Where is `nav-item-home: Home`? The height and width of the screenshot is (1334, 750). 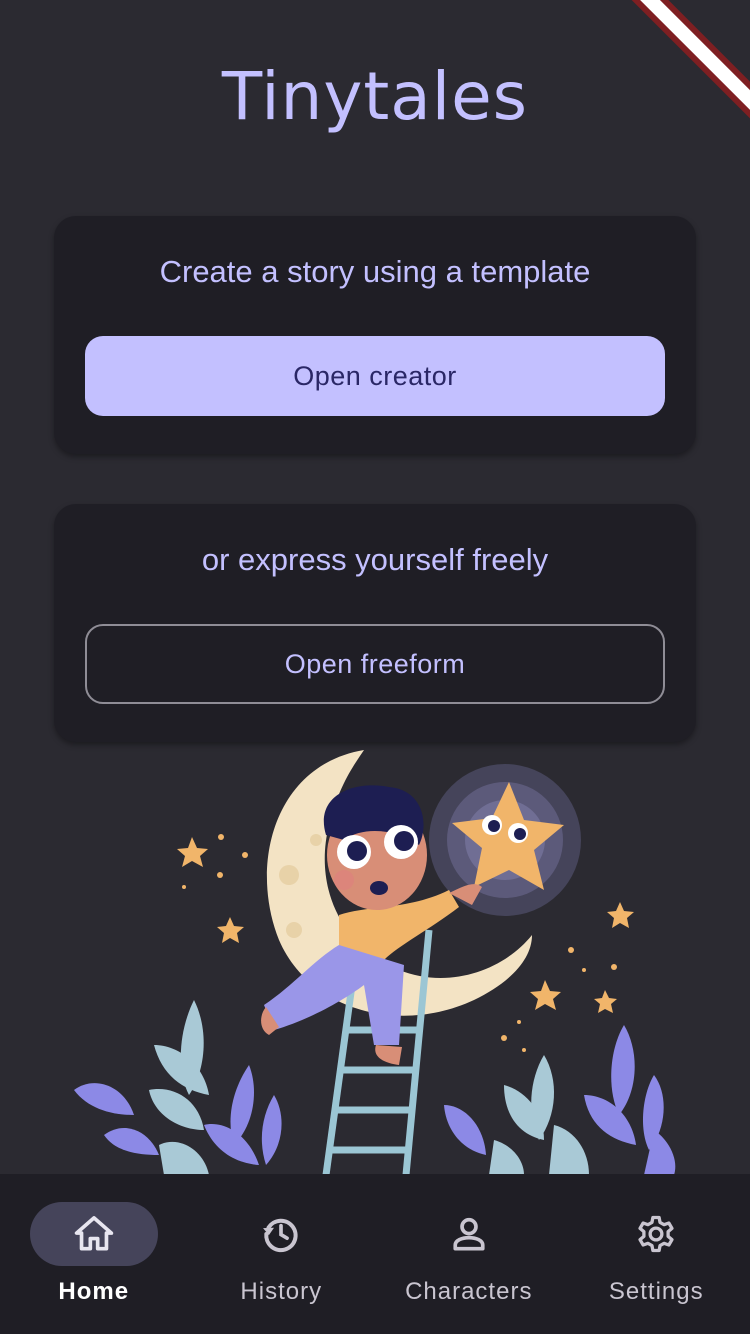
nav-item-home: Home is located at coordinates (94, 1254).